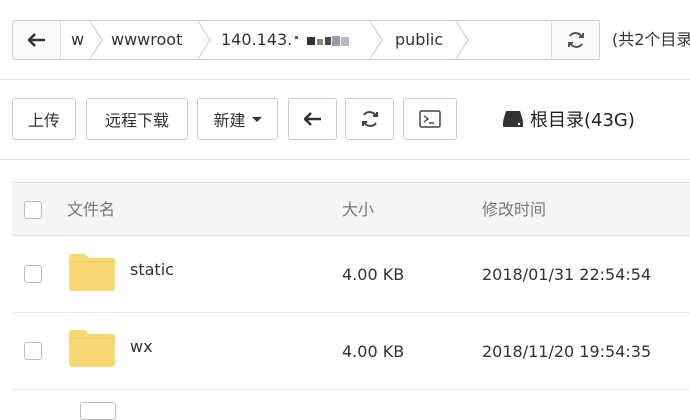 This screenshot has height=420, width=690. I want to click on new-button-label: 新建, so click(229, 120).